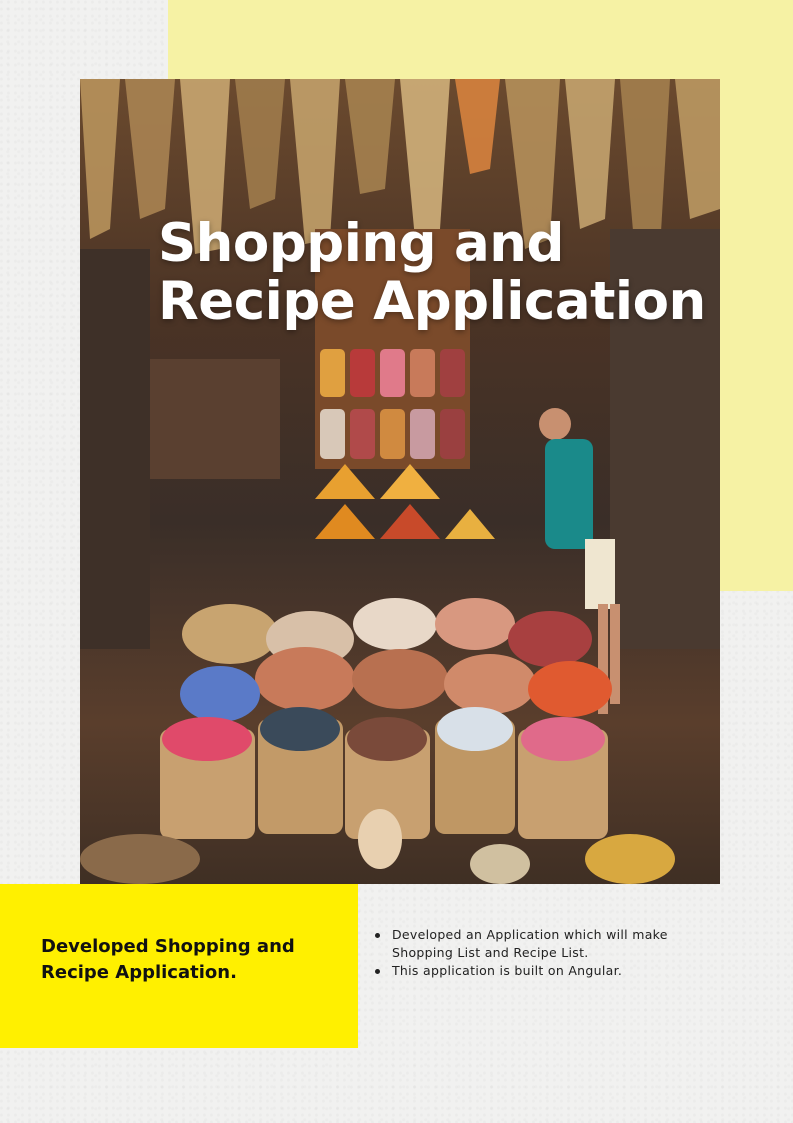 This screenshot has width=793, height=1123. Describe the element at coordinates (361, 243) in the screenshot. I see `hero-title-line-1: Shopping and` at that location.